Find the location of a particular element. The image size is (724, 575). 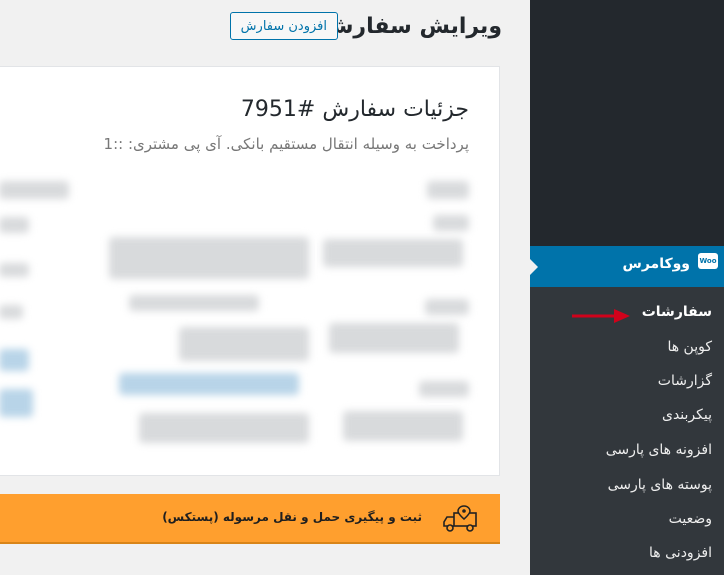

submenu-item-persian-themes: پوسته های پارسی is located at coordinates (660, 485).